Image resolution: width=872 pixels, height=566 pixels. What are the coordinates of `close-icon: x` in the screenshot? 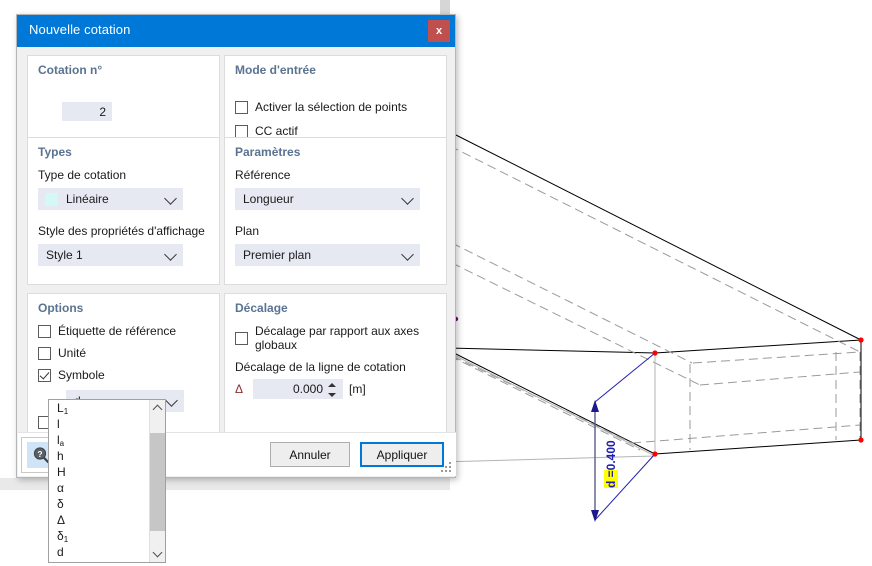 It's located at (439, 31).